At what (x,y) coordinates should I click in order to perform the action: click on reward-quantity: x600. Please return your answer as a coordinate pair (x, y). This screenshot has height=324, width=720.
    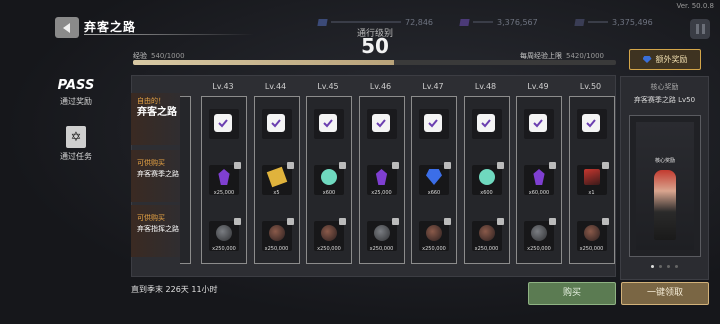
    Looking at the image, I should click on (329, 193).